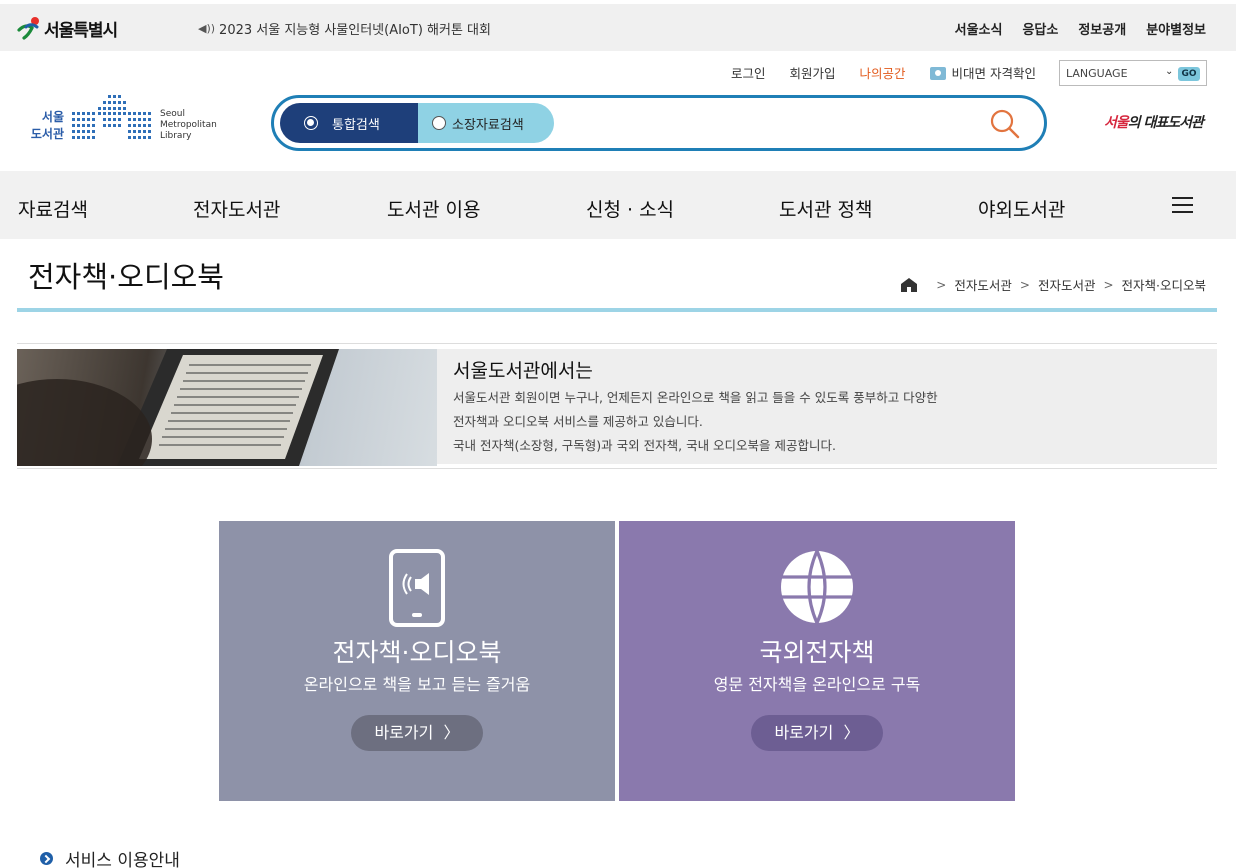 The height and width of the screenshot is (868, 1236). What do you see at coordinates (1169, 71) in the screenshot?
I see `chevron-down-icon: ⌄` at bounding box center [1169, 71].